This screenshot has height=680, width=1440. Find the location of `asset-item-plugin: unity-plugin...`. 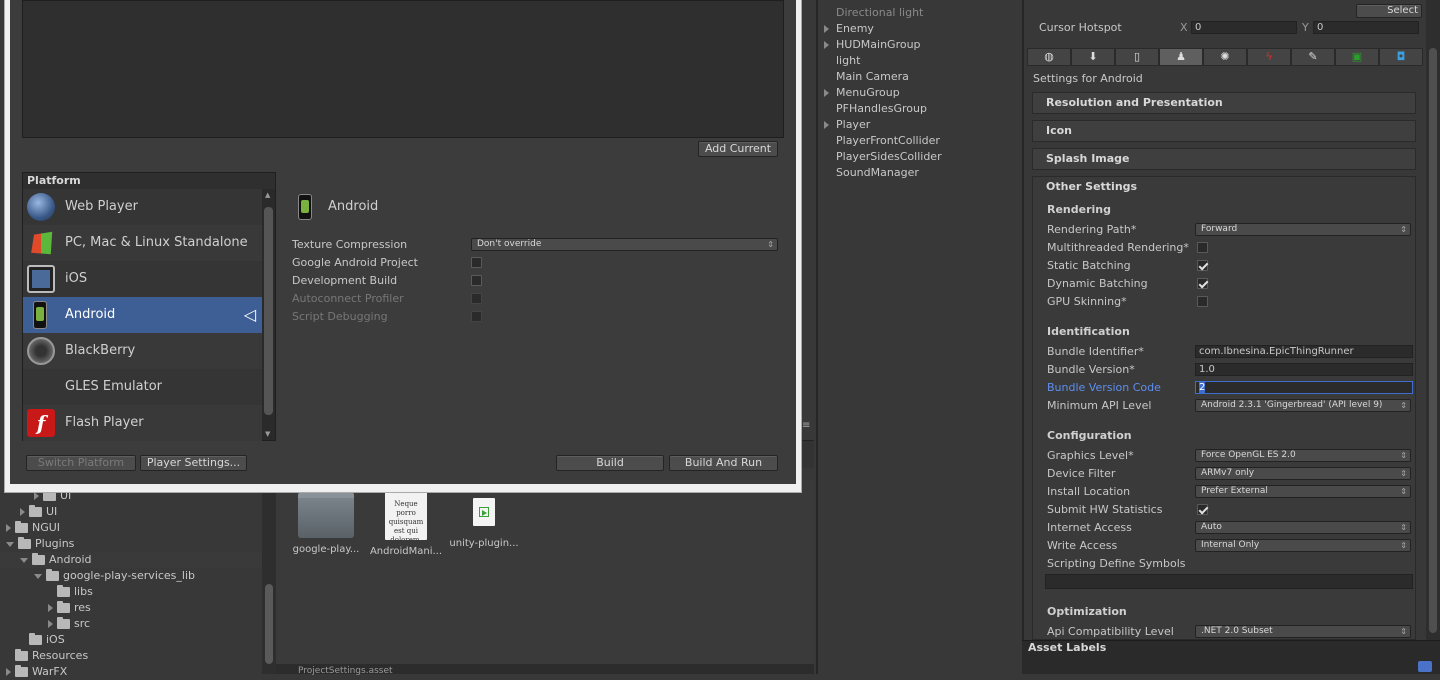

asset-item-plugin: unity-plugin... is located at coordinates (484, 520).